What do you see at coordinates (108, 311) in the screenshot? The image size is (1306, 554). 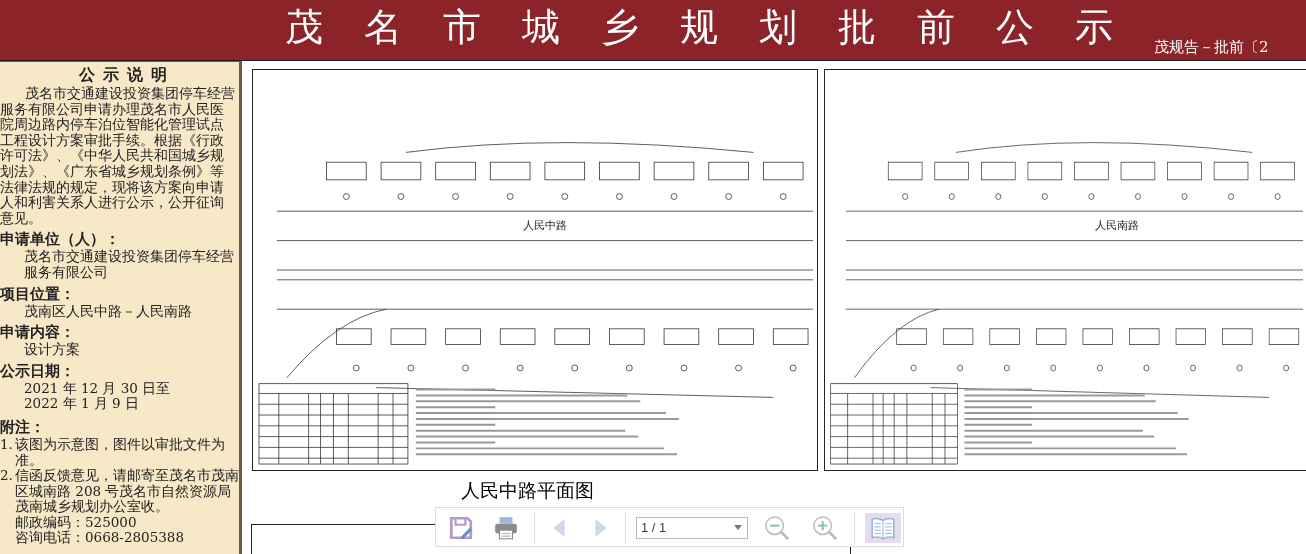 I see `section-value: 茂南区人民中路－人民南路` at bounding box center [108, 311].